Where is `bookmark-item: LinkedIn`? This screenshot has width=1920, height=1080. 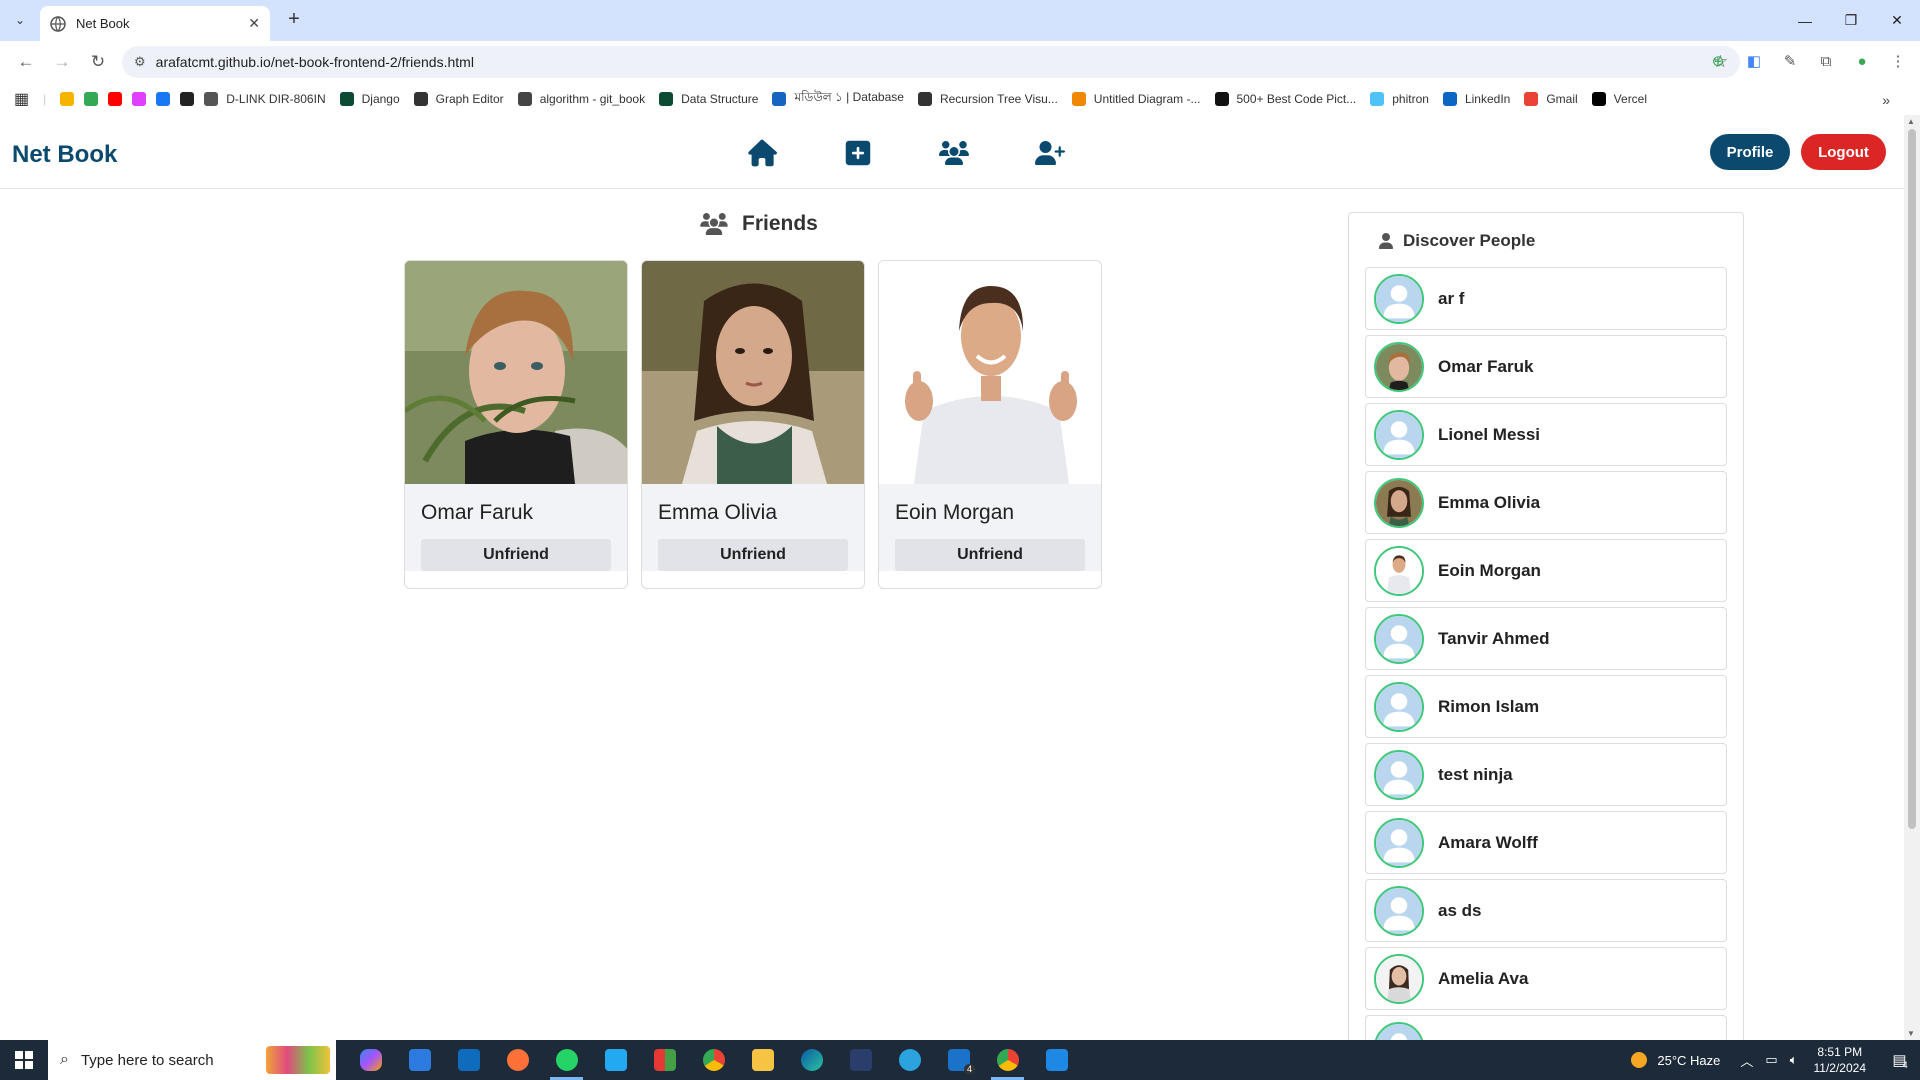 bookmark-item: LinkedIn is located at coordinates (1476, 99).